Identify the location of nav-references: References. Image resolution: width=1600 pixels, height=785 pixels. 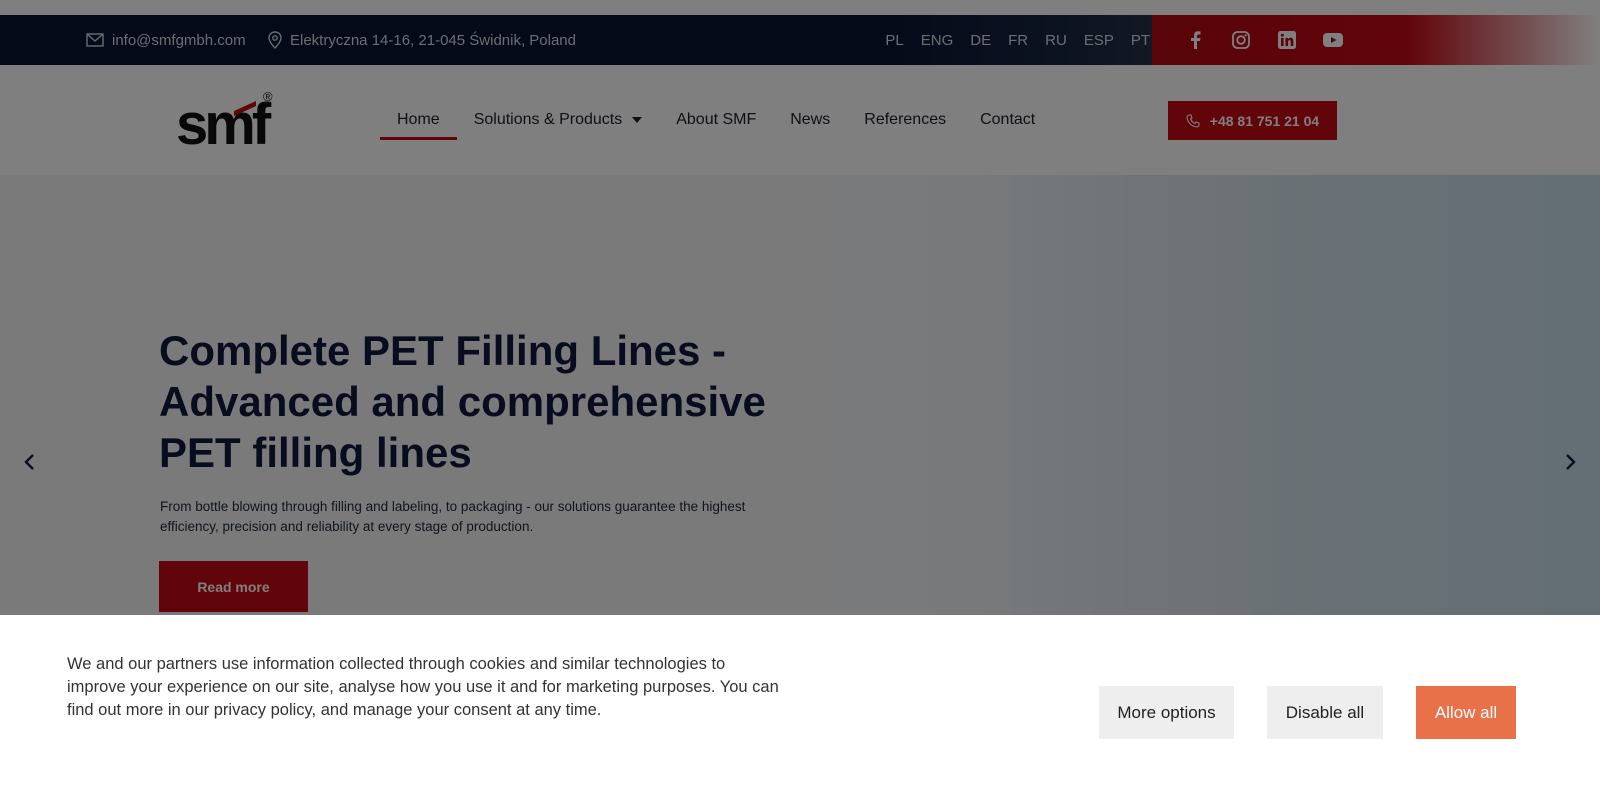
(905, 120).